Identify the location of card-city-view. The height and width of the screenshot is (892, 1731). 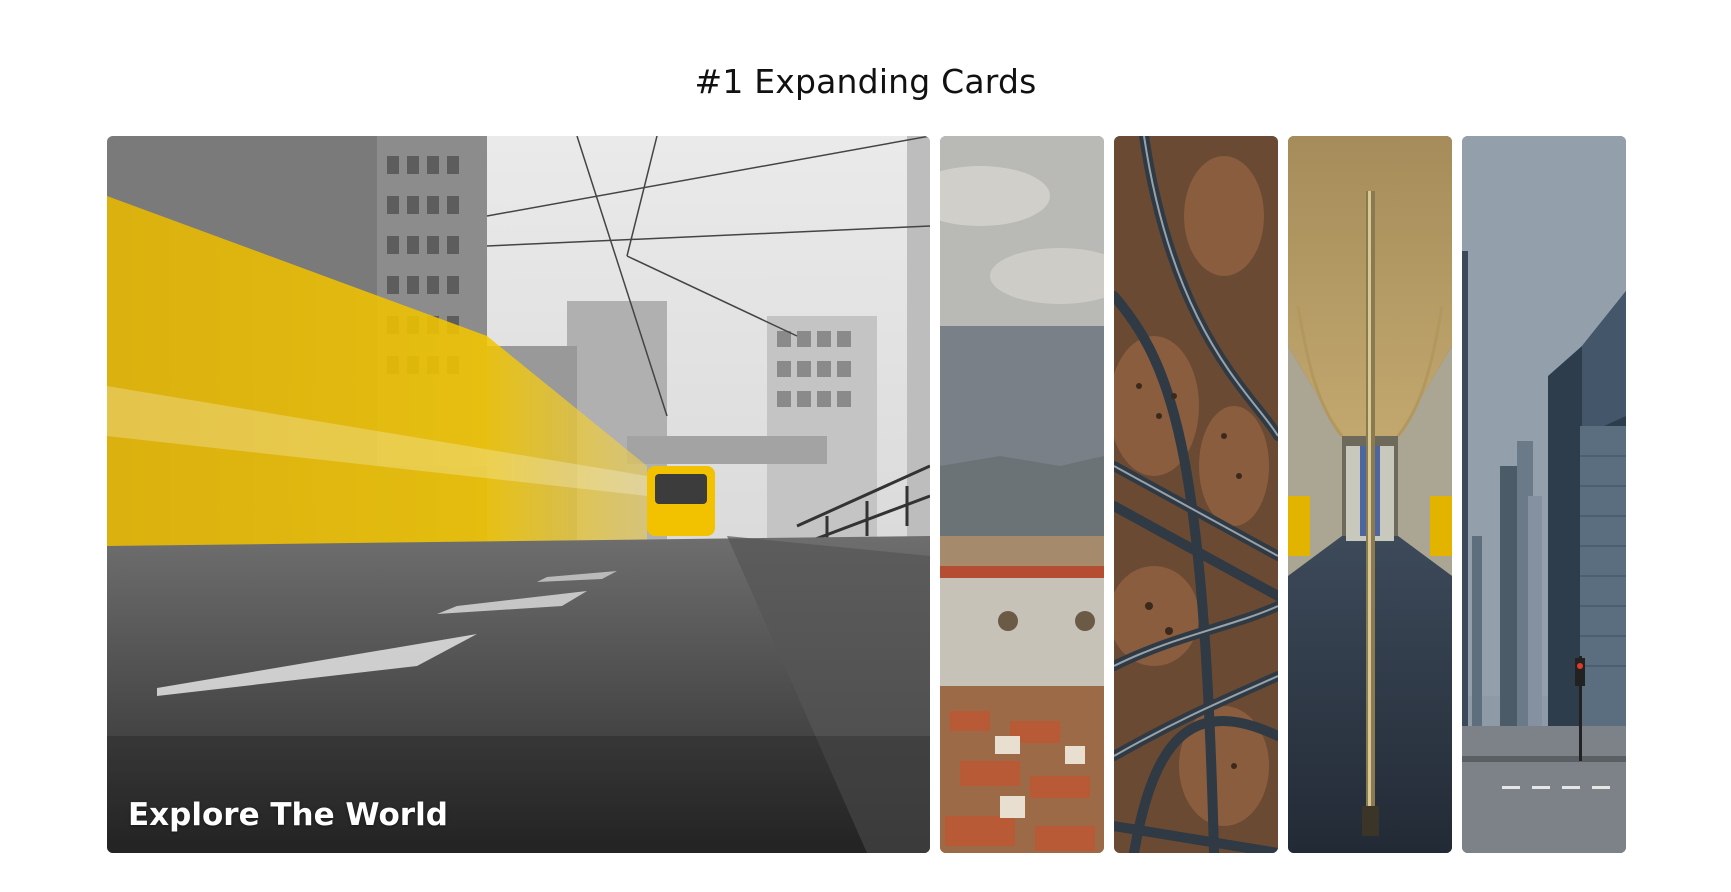
(1022, 494).